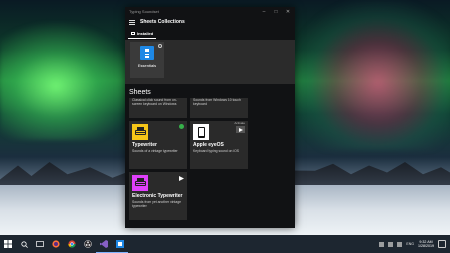  Describe the element at coordinates (155, 151) in the screenshot. I see `sheet-desc: Sounds of a vintage typewriter` at that location.